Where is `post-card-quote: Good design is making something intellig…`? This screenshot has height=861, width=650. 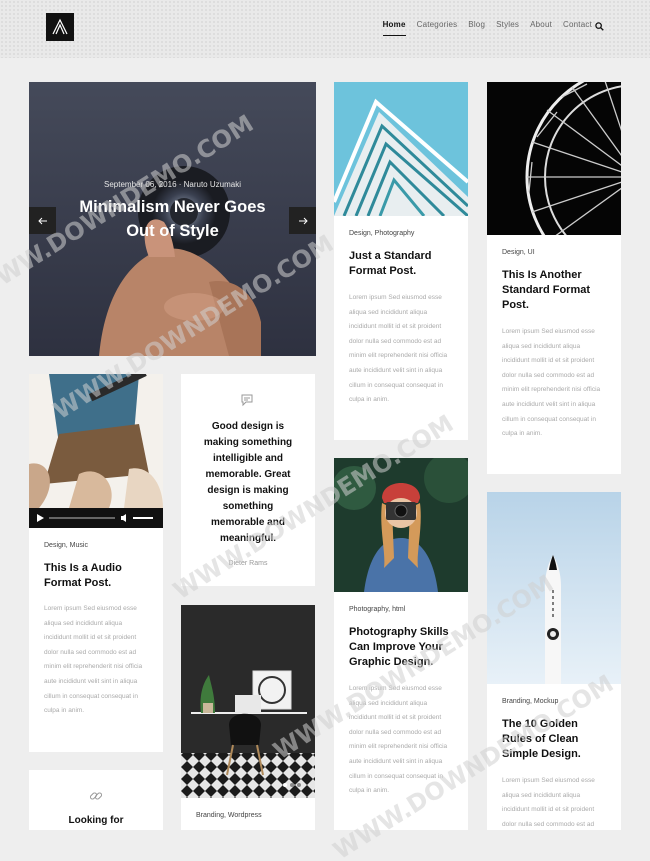 post-card-quote: Good design is making something intellig… is located at coordinates (248, 480).